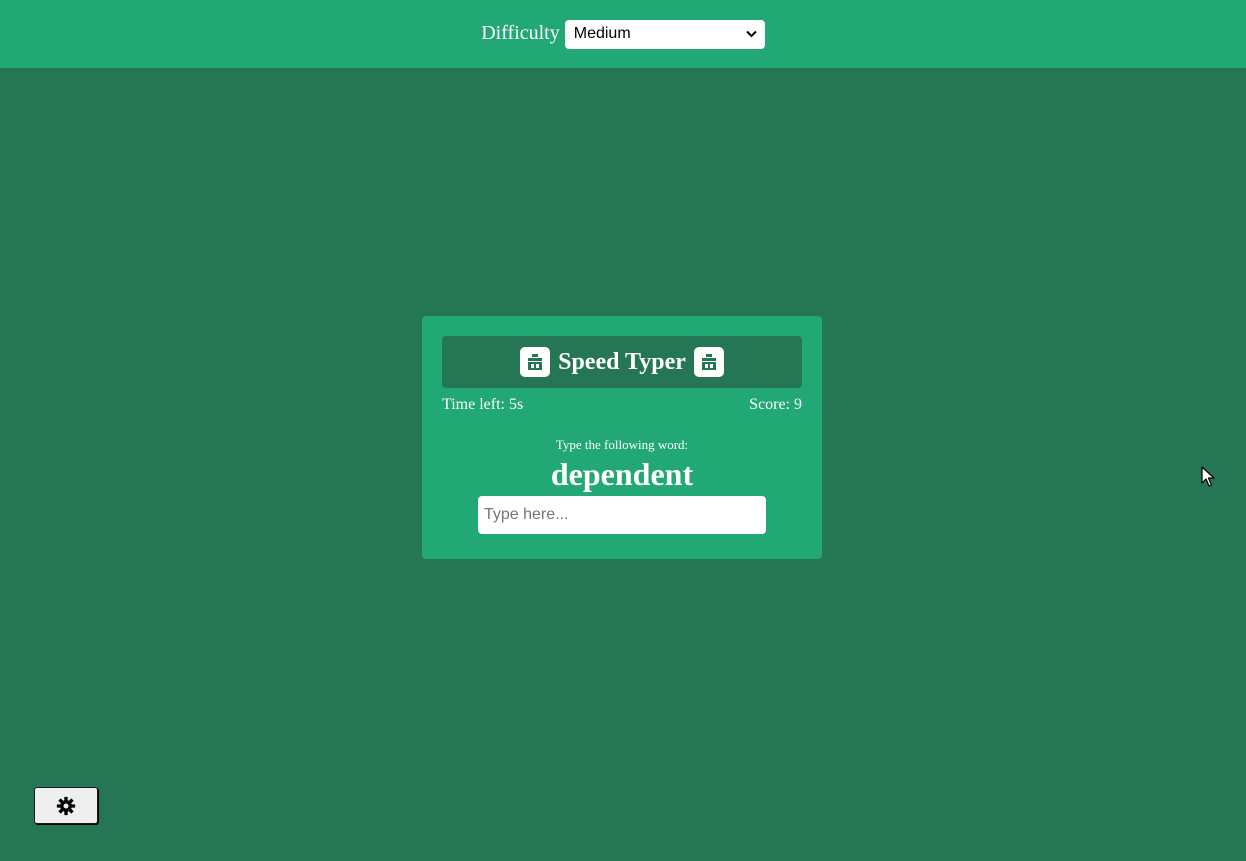 This screenshot has height=861, width=1246. What do you see at coordinates (622, 444) in the screenshot?
I see `word-prompt: Type the following word:` at bounding box center [622, 444].